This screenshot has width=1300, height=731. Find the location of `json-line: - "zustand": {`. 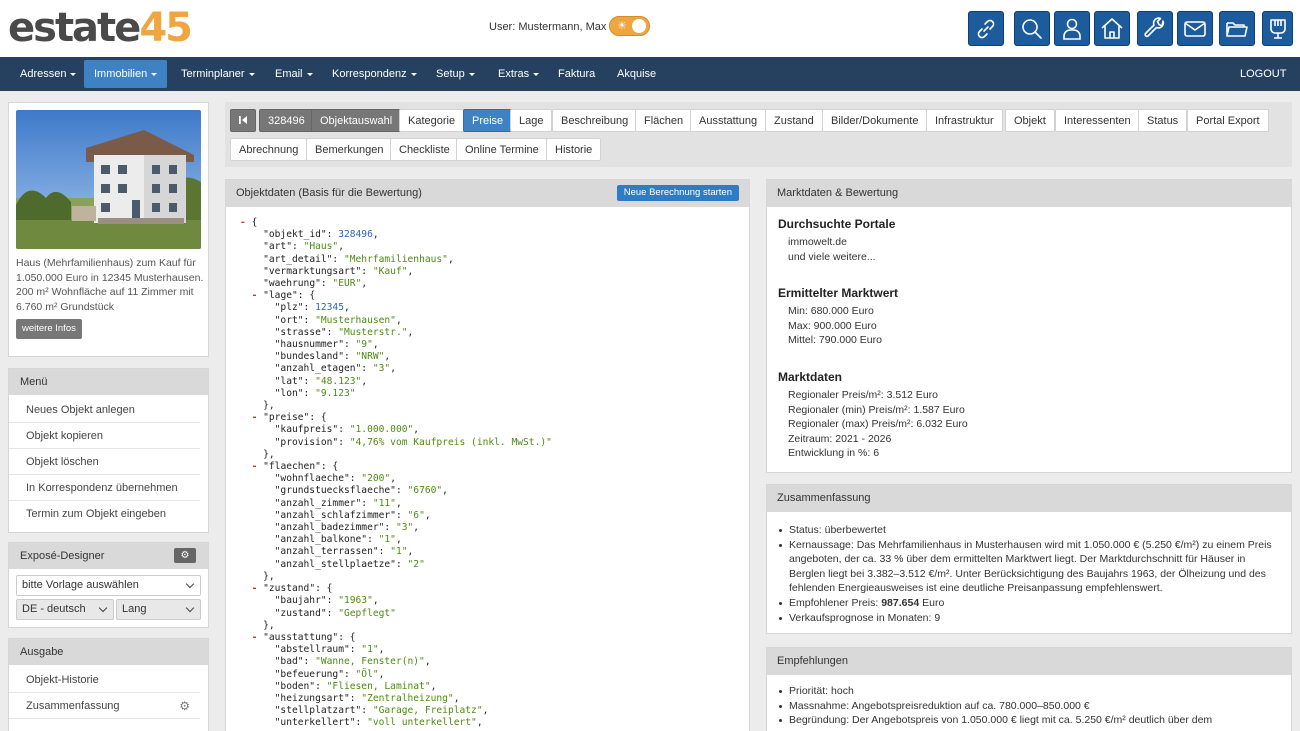

json-line: - "zustand": { is located at coordinates (292, 589).